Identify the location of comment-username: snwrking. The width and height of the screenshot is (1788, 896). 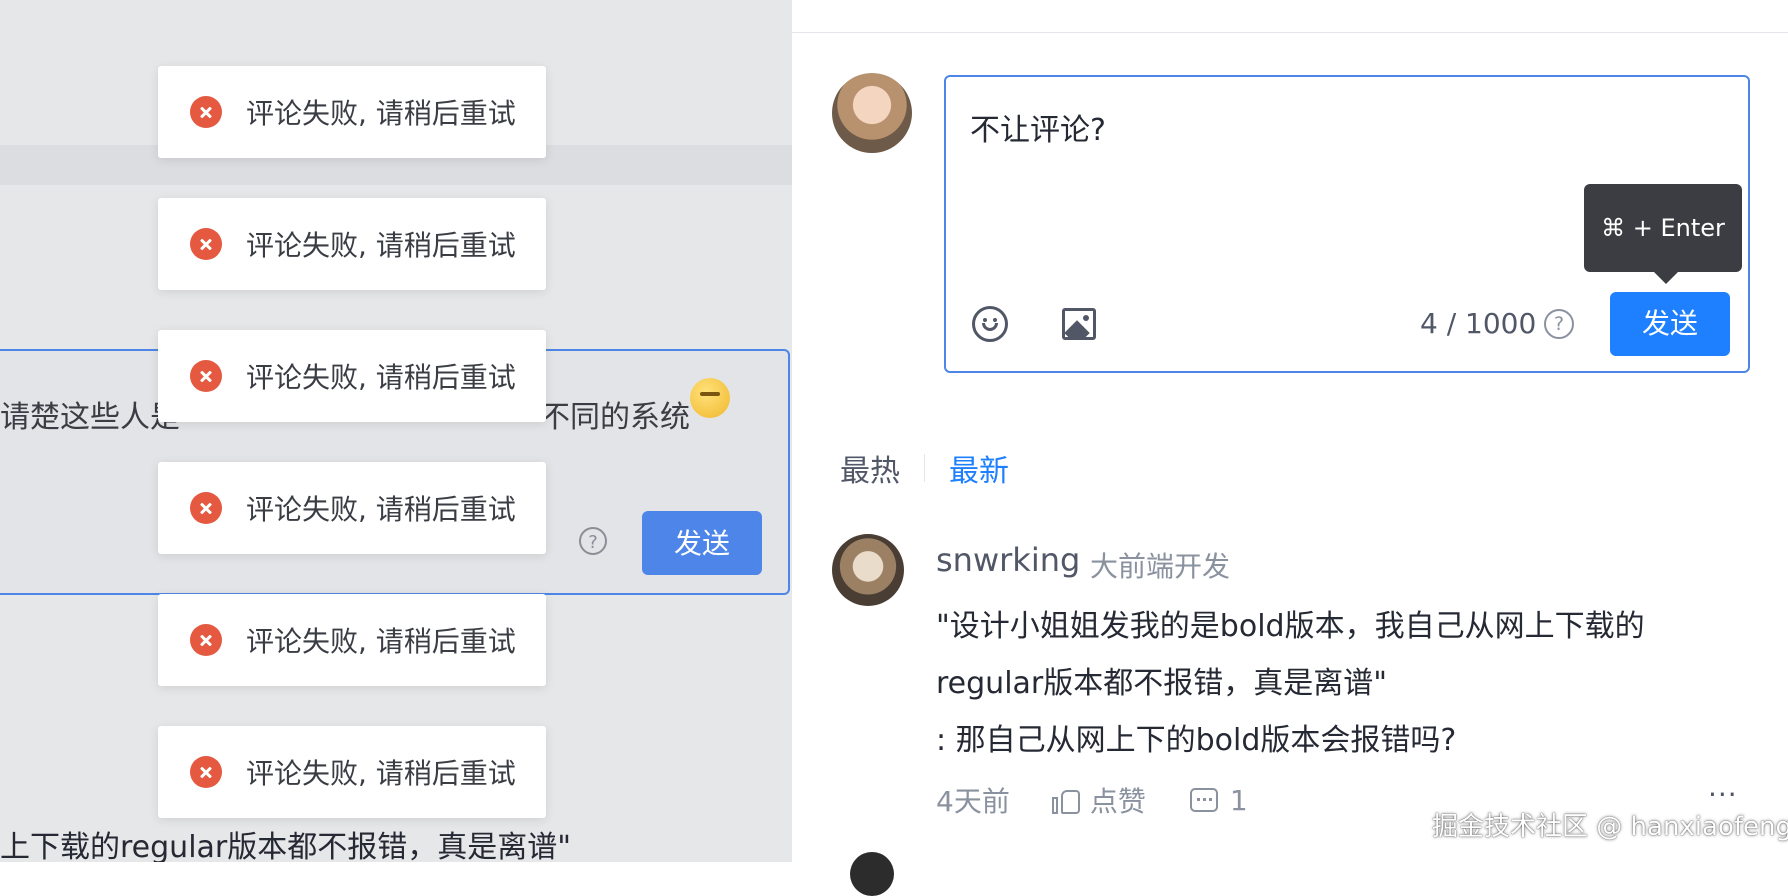
(1008, 560).